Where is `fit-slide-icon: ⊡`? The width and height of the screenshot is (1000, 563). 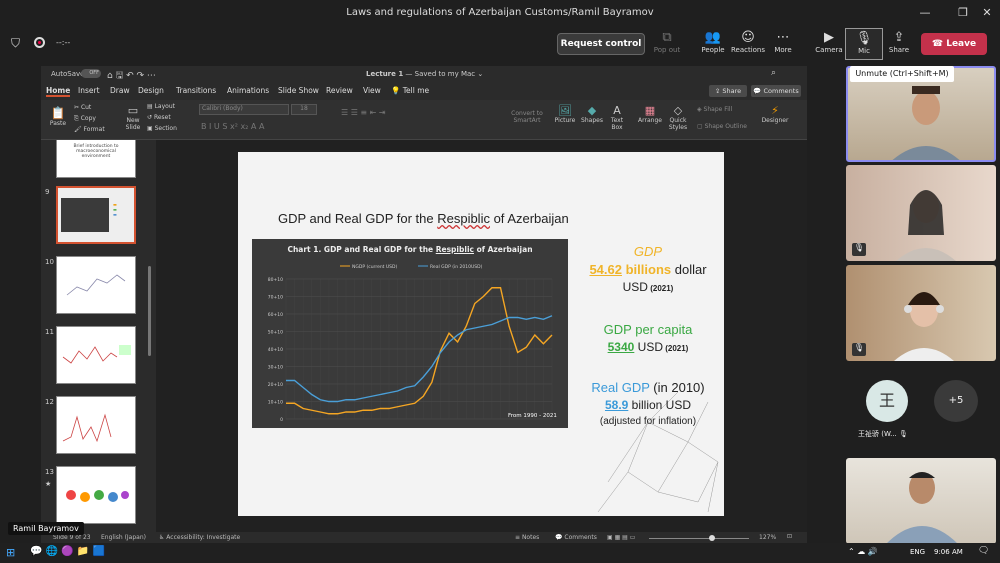
fit-slide-icon: ⊡ is located at coordinates (789, 536).